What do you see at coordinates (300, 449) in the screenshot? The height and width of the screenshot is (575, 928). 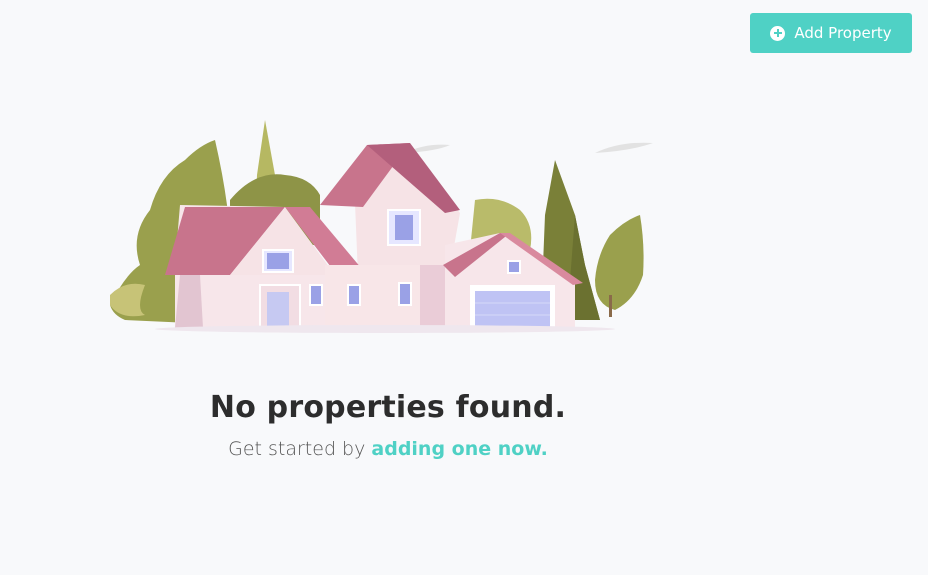 I see `empty-state-subtitle-text: Get started by` at bounding box center [300, 449].